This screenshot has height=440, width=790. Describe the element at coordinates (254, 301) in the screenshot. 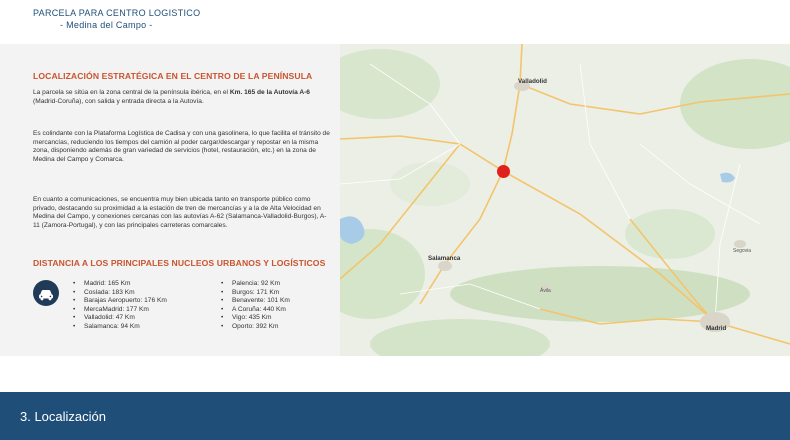

I see `distance-item: Benavente: 101 Km` at that location.